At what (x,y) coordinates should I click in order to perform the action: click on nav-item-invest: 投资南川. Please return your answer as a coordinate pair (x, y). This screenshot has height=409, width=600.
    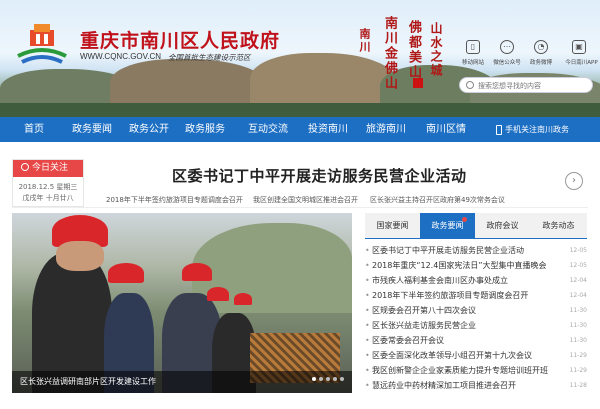
    Looking at the image, I should click on (328, 129).